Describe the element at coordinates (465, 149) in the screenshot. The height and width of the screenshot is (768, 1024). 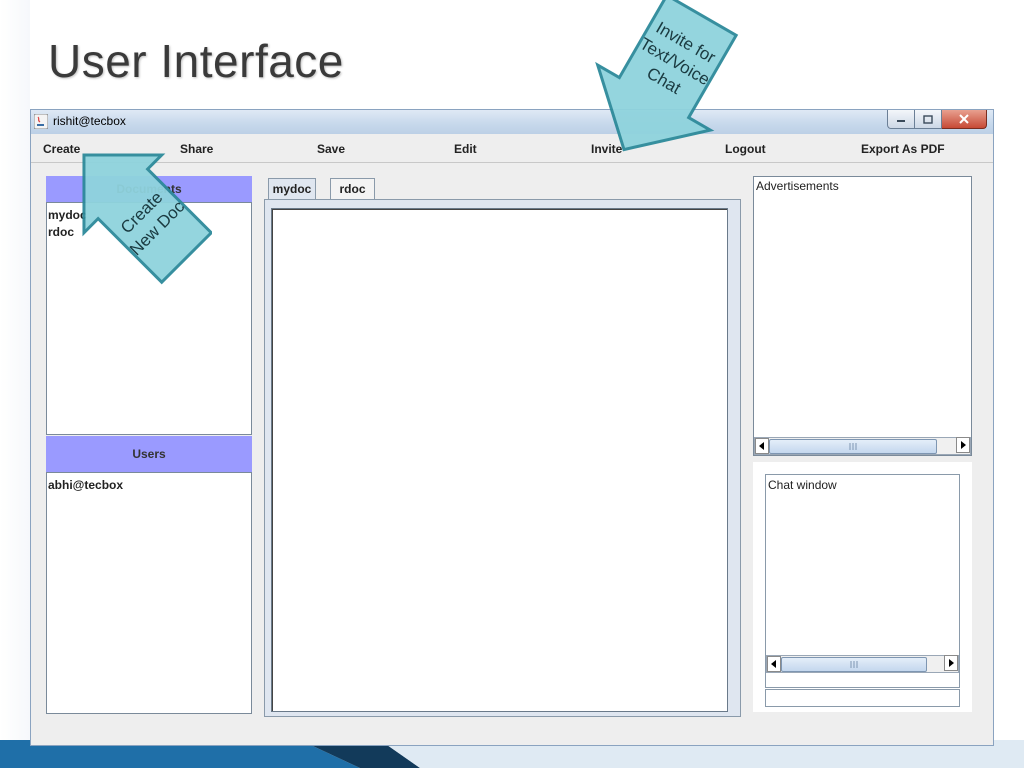
I see `menu-edit: Edit` at that location.